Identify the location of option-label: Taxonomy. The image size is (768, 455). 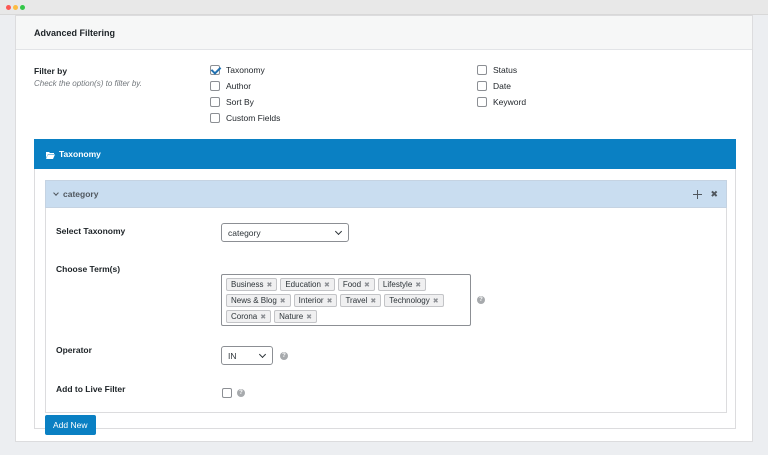
(245, 70).